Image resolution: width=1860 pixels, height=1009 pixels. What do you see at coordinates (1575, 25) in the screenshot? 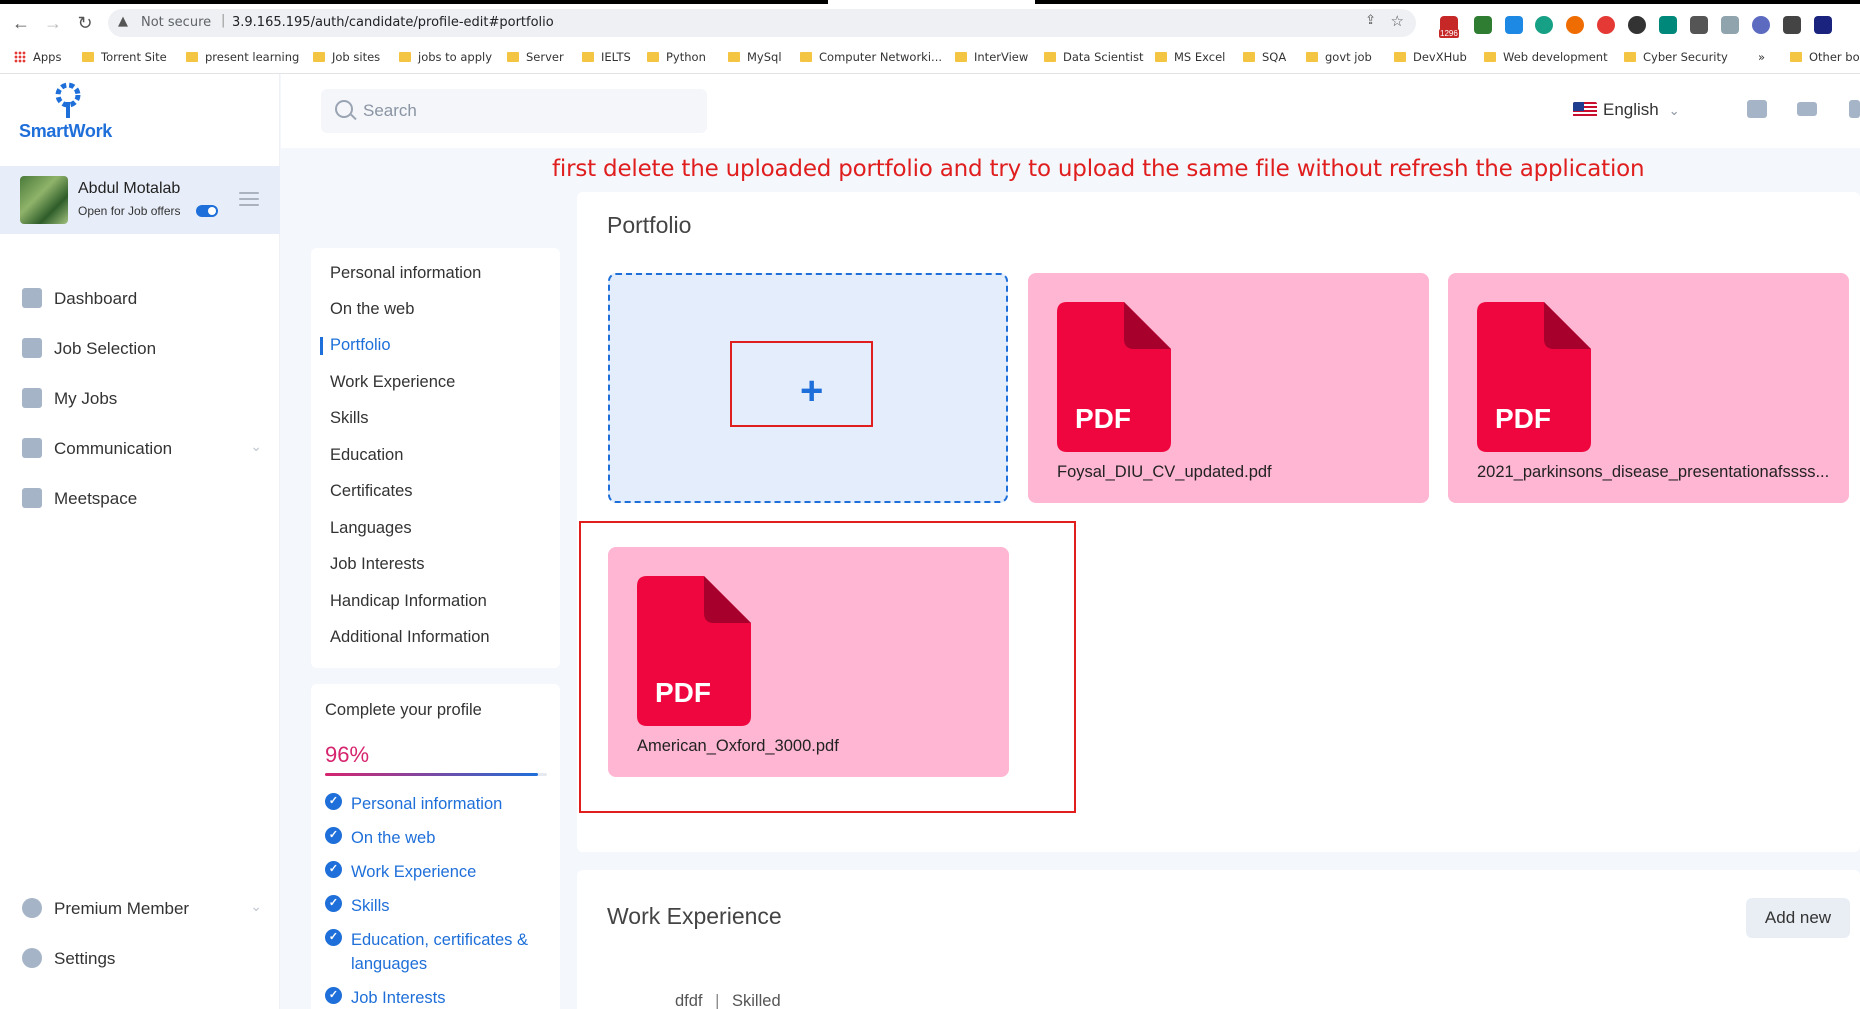
I see `x-extension-icon` at bounding box center [1575, 25].